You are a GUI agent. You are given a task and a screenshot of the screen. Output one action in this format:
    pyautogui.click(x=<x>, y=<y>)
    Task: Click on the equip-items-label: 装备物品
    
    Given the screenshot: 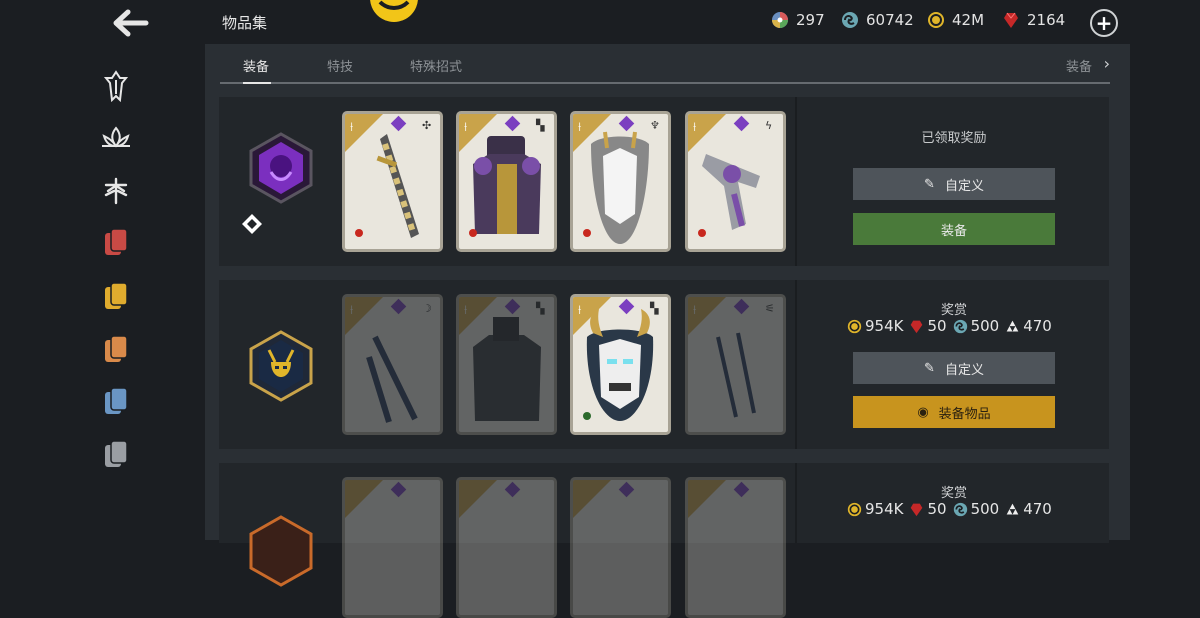 What is the action you would take?
    pyautogui.click(x=964, y=414)
    